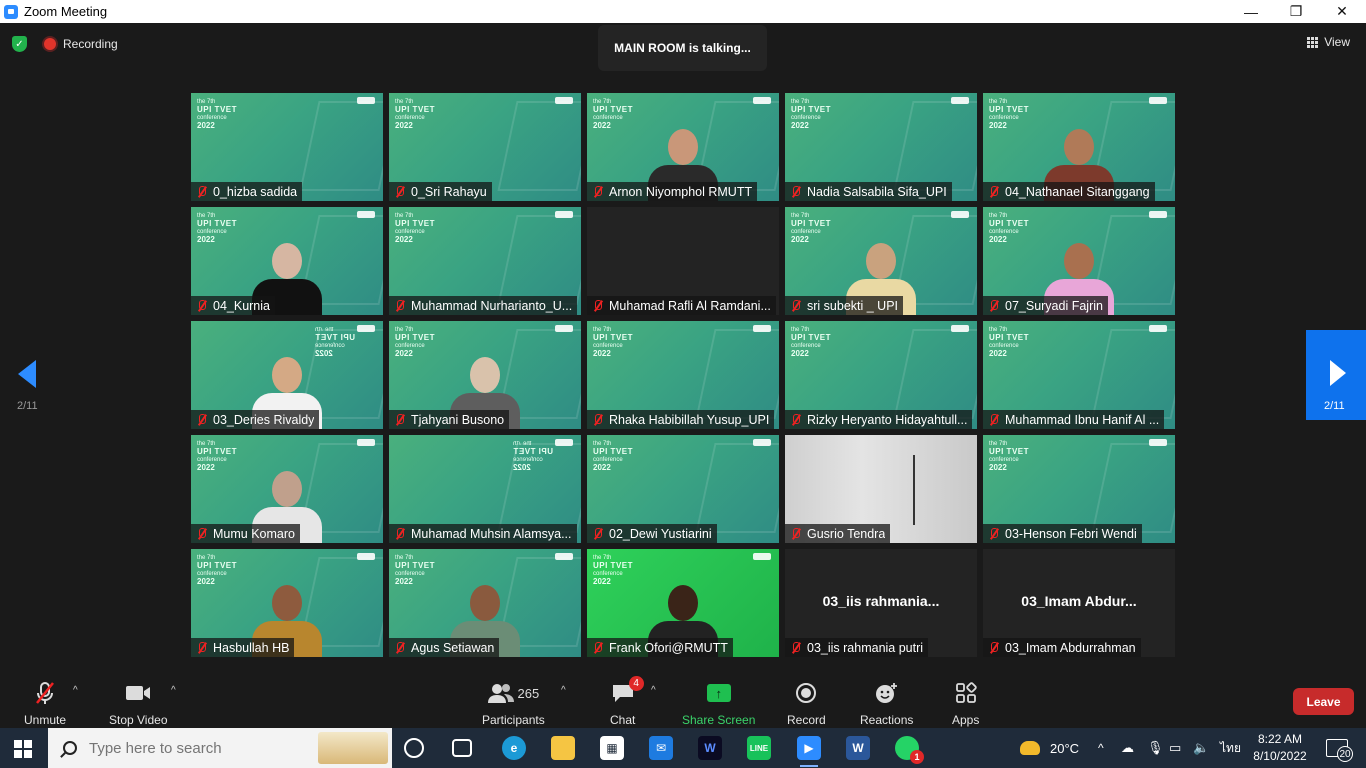 Image resolution: width=1366 pixels, height=768 pixels. I want to click on audio-options-caret-icon: ^, so click(75, 690).